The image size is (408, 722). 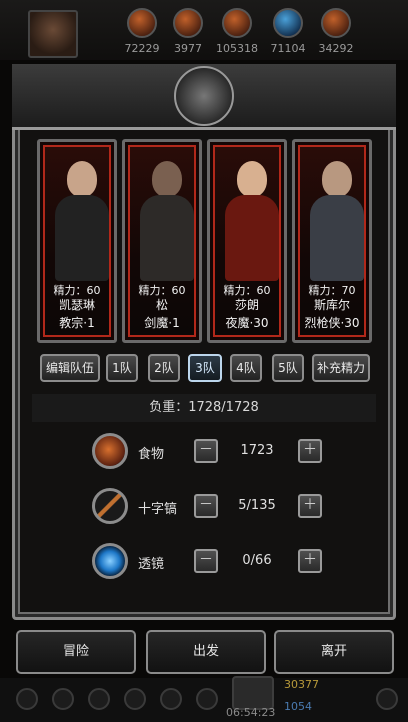 What do you see at coordinates (247, 323) in the screenshot?
I see `character-class: 夜魔·30` at bounding box center [247, 323].